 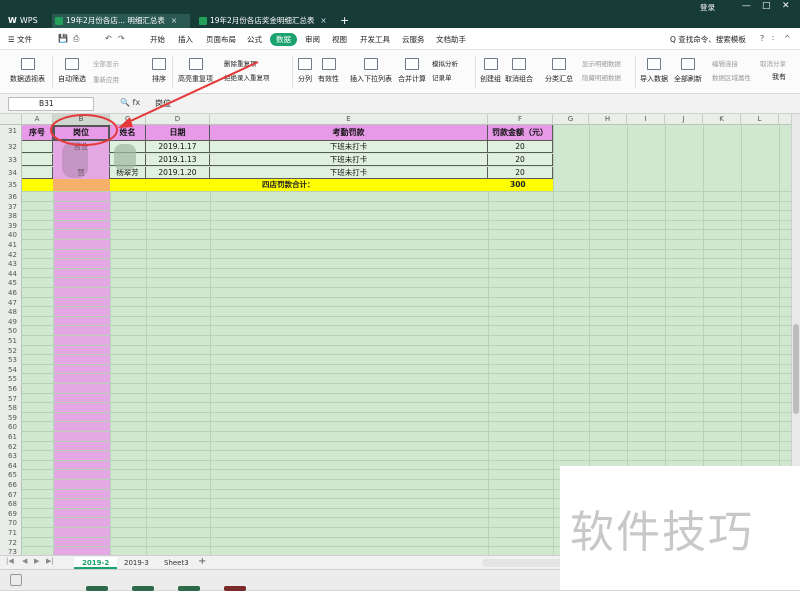 I want to click on column-header-l: L, so click(x=760, y=119).